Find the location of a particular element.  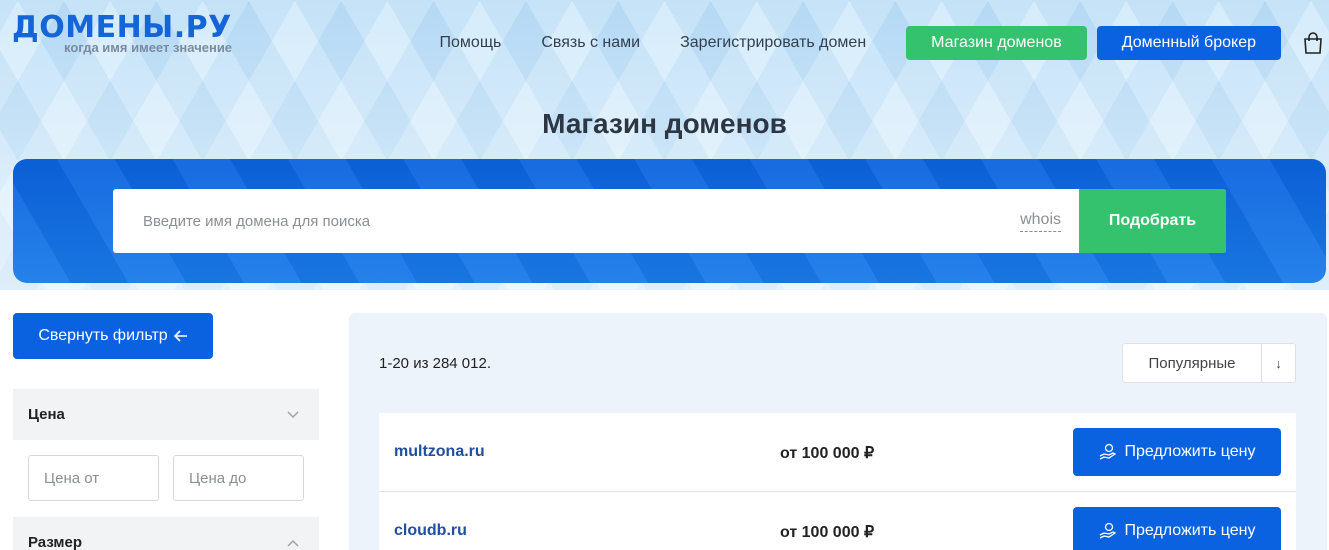

nav-help: Помощь is located at coordinates (471, 43).